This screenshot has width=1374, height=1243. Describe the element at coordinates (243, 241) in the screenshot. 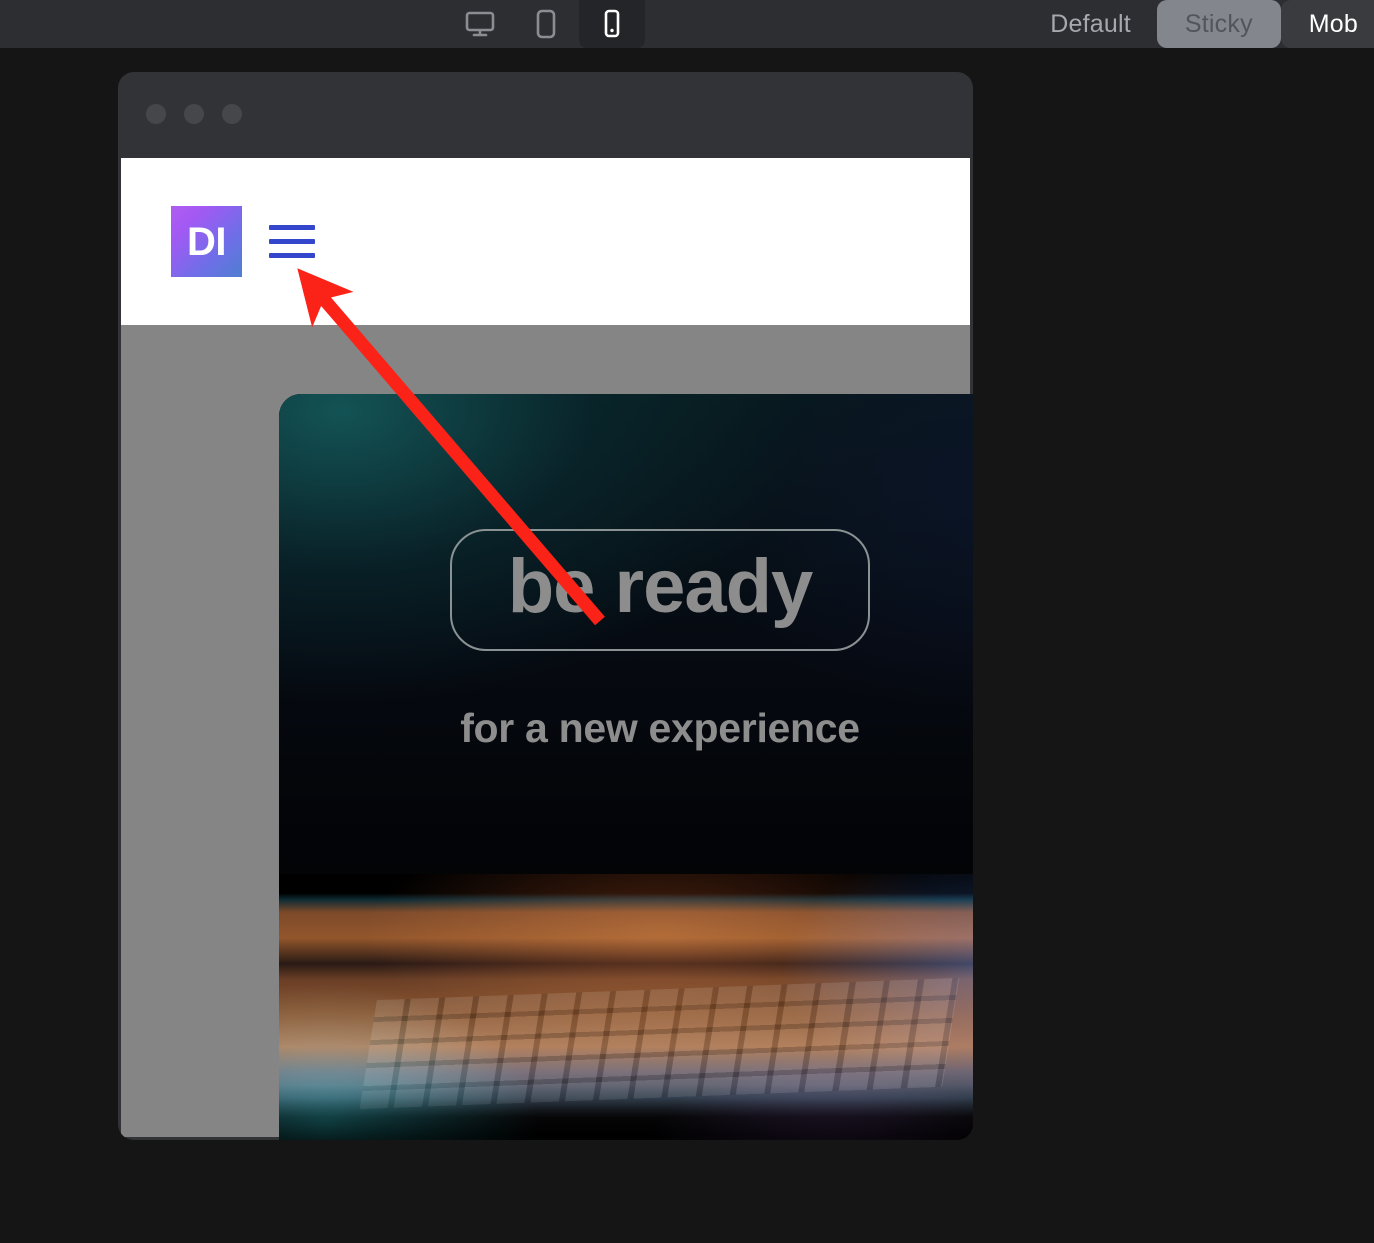

I see `brand-row: DI` at that location.